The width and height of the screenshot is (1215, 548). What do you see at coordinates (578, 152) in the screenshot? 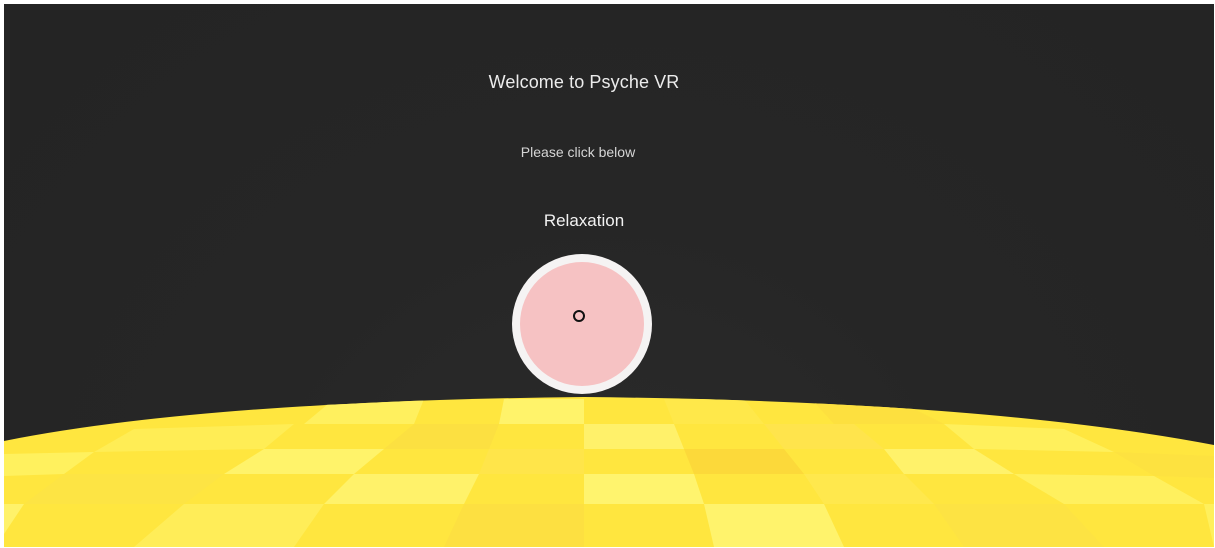
I see `instruction-text: Please click below` at bounding box center [578, 152].